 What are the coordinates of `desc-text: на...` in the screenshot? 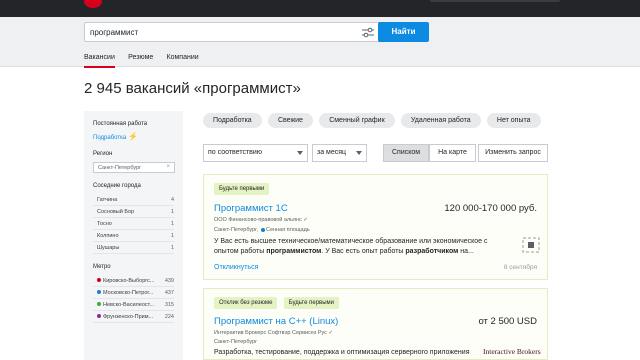 It's located at (466, 251).